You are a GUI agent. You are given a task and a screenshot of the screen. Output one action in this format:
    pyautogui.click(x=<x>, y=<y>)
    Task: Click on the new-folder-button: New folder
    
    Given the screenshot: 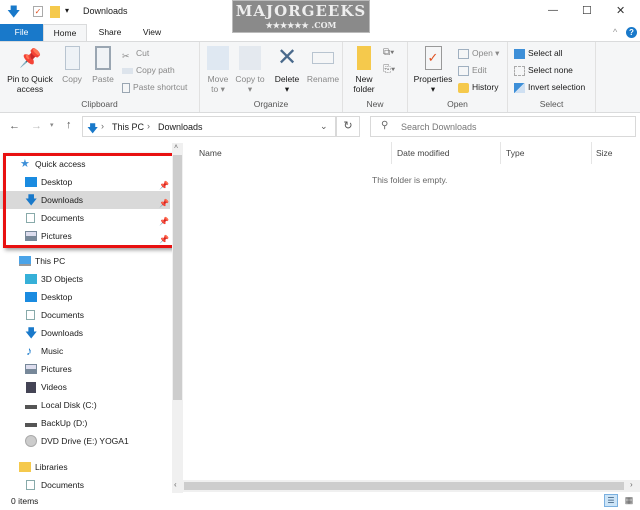 What is the action you would take?
    pyautogui.click(x=364, y=70)
    